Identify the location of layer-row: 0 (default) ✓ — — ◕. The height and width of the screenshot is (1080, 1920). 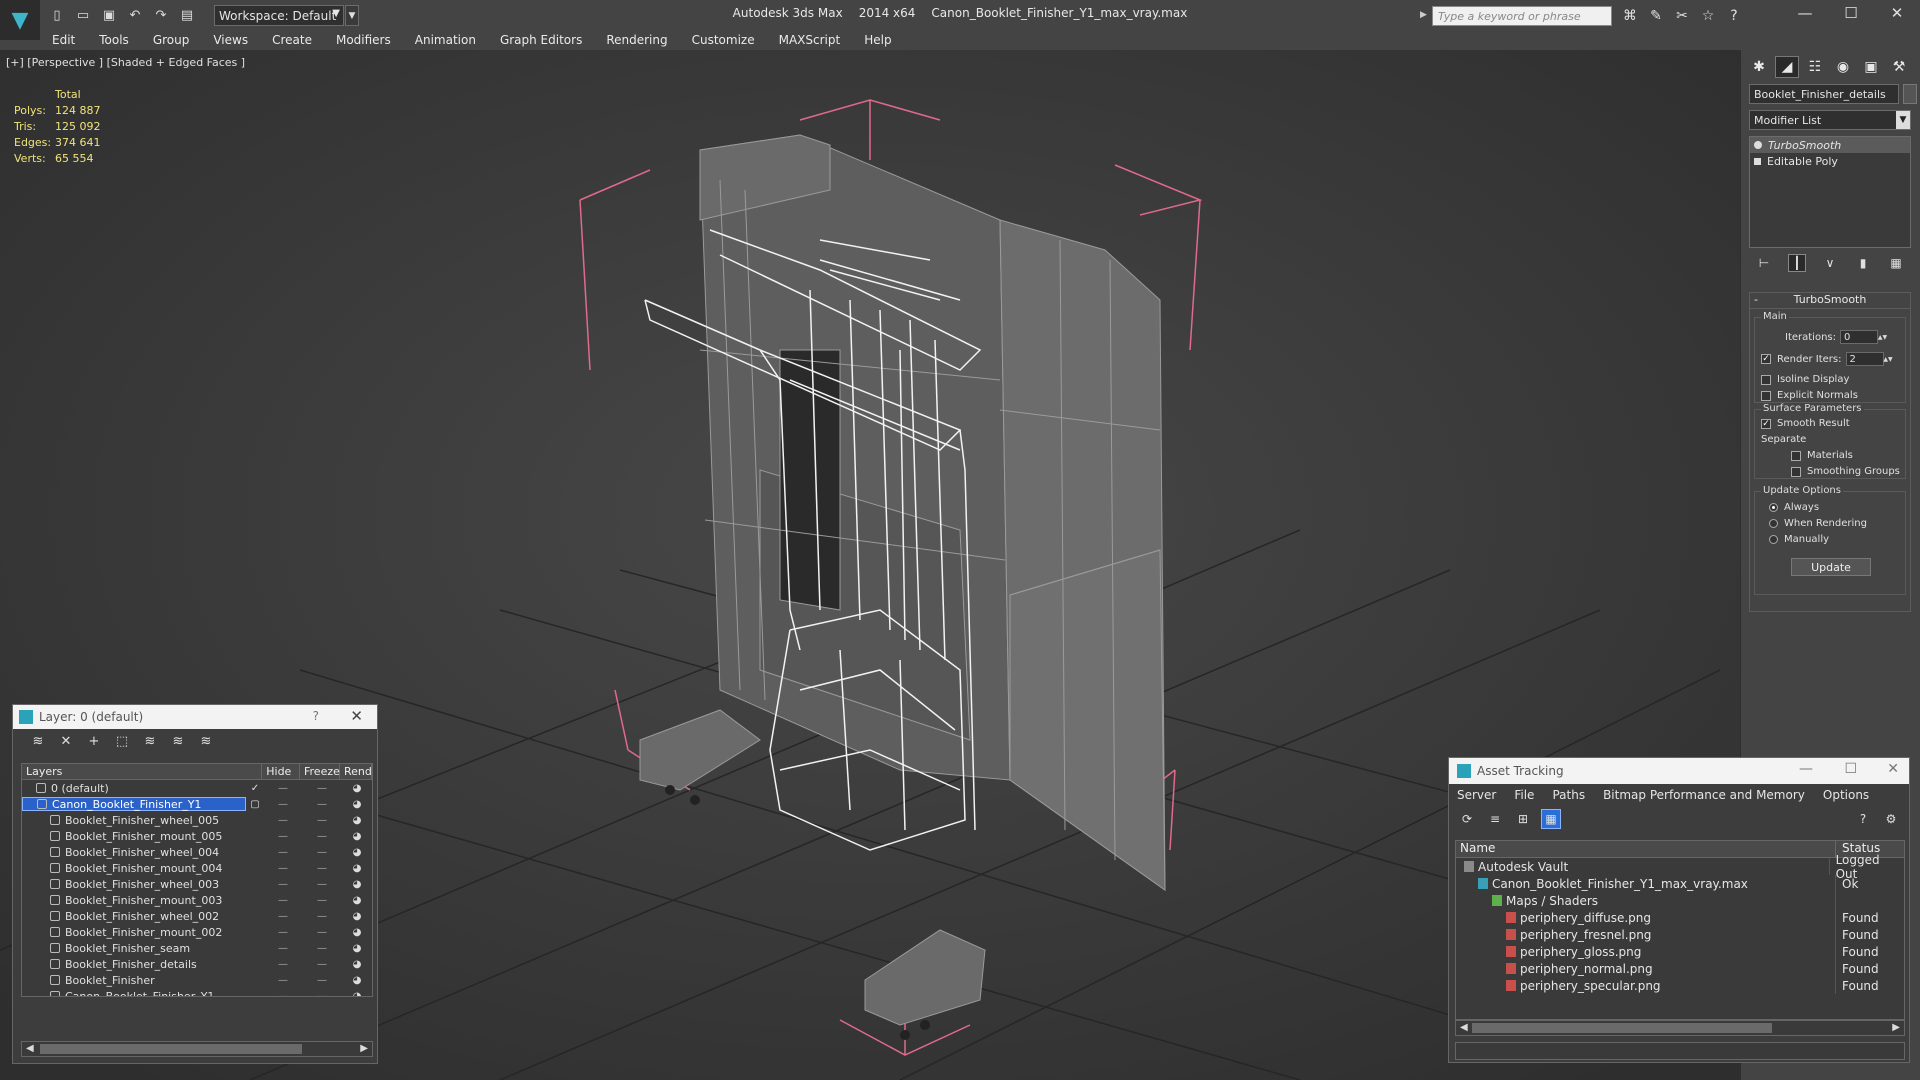
(197, 788).